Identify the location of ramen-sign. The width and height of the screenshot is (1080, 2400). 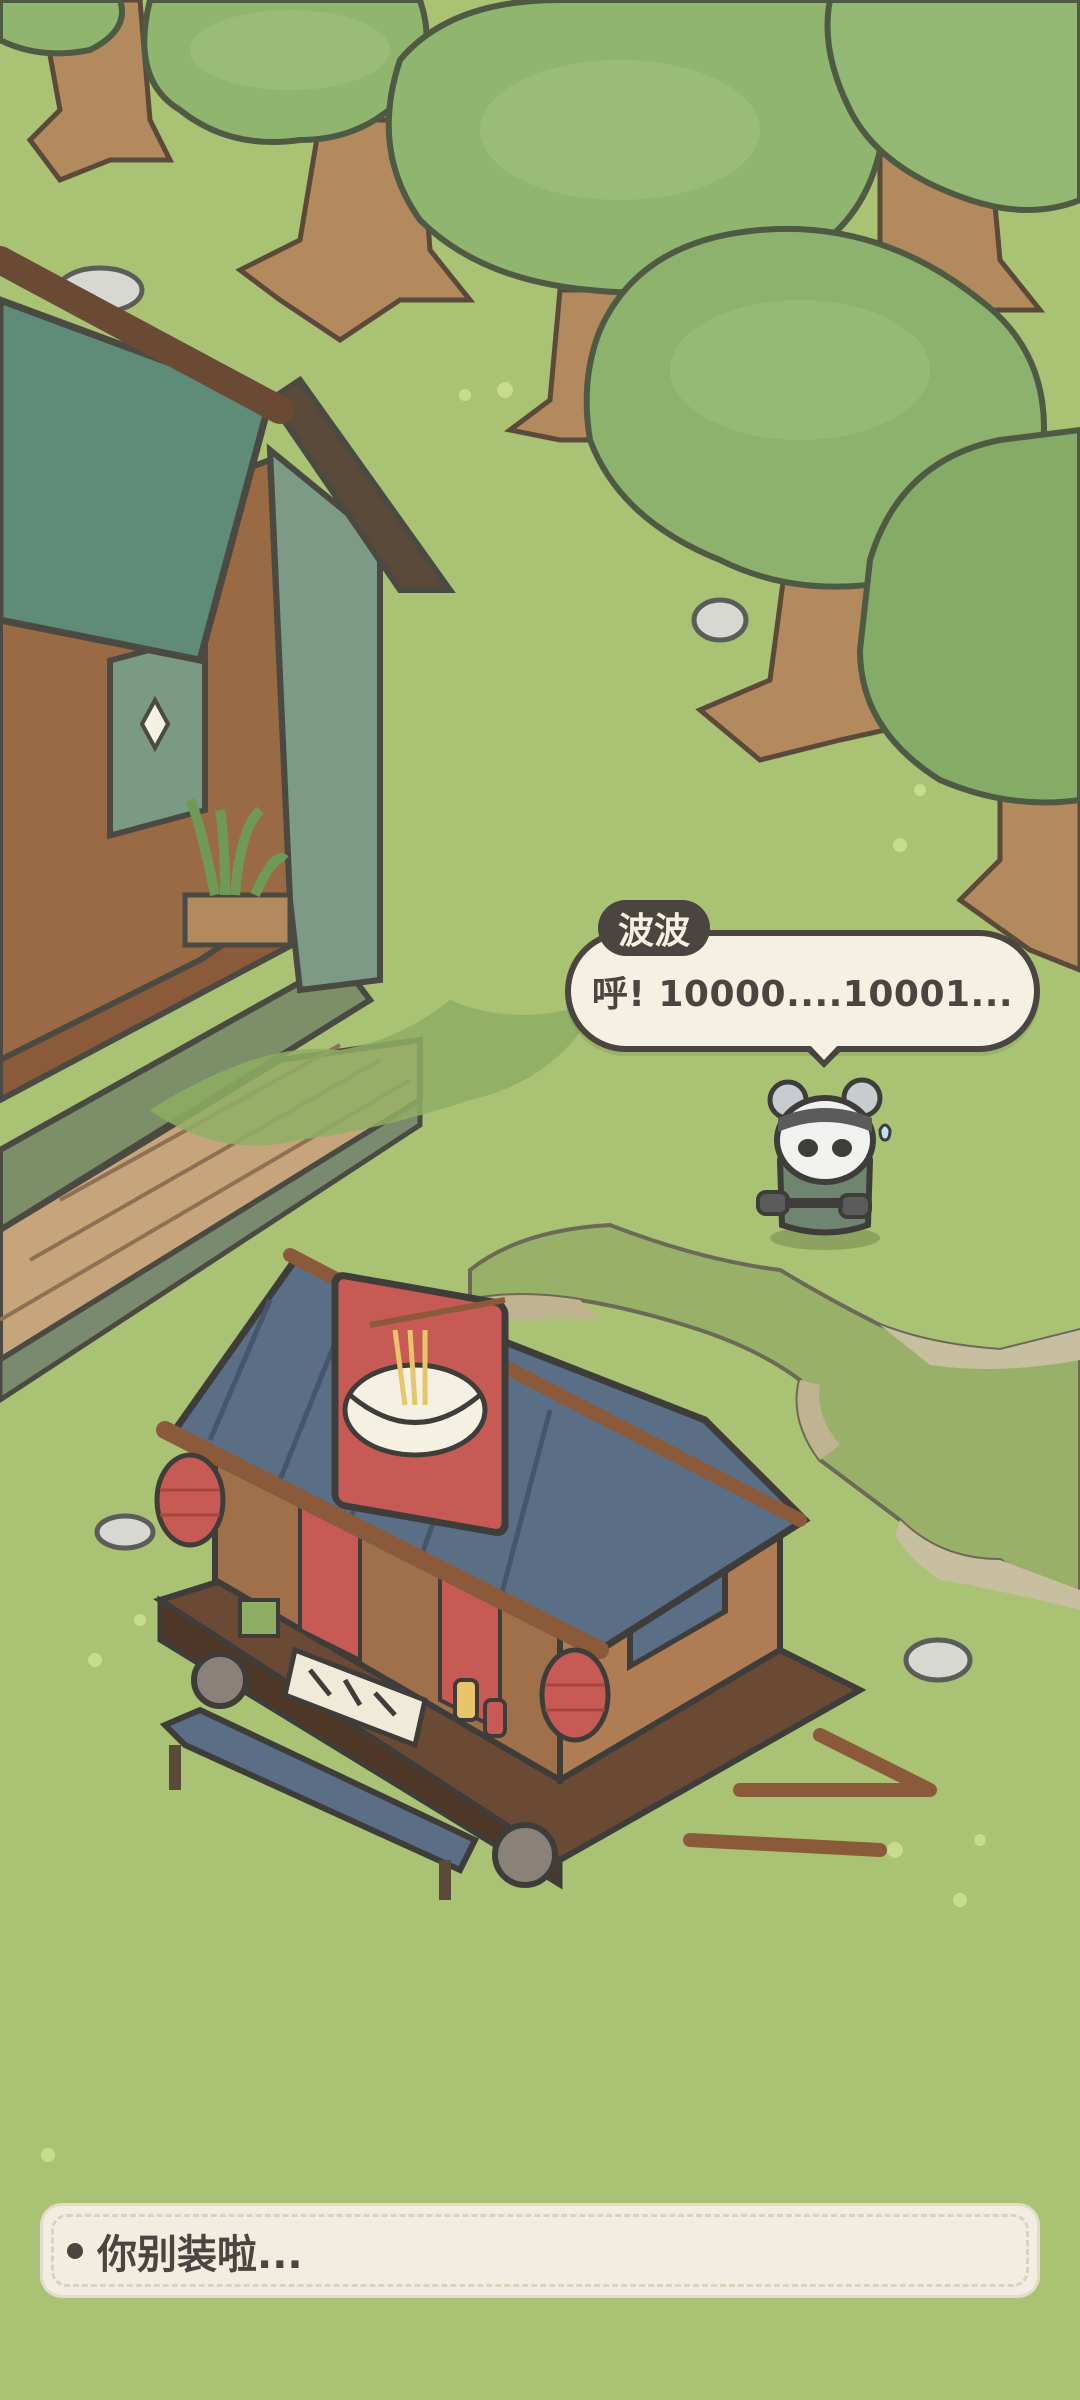
(420, 1404).